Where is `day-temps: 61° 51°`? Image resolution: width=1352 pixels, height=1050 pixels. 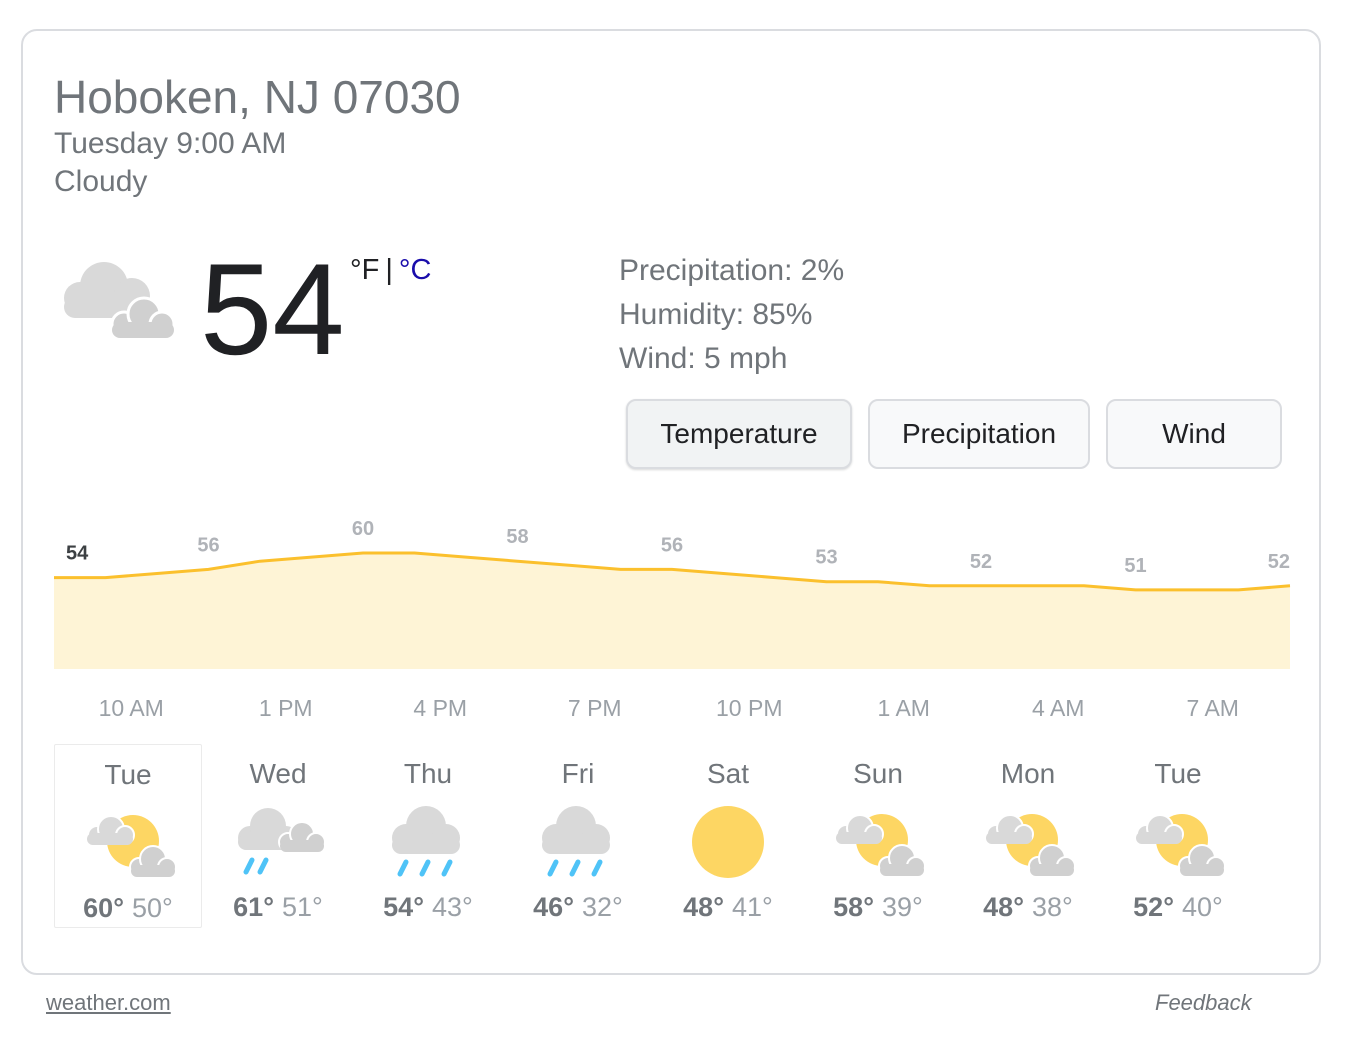 day-temps: 61° 51° is located at coordinates (278, 907).